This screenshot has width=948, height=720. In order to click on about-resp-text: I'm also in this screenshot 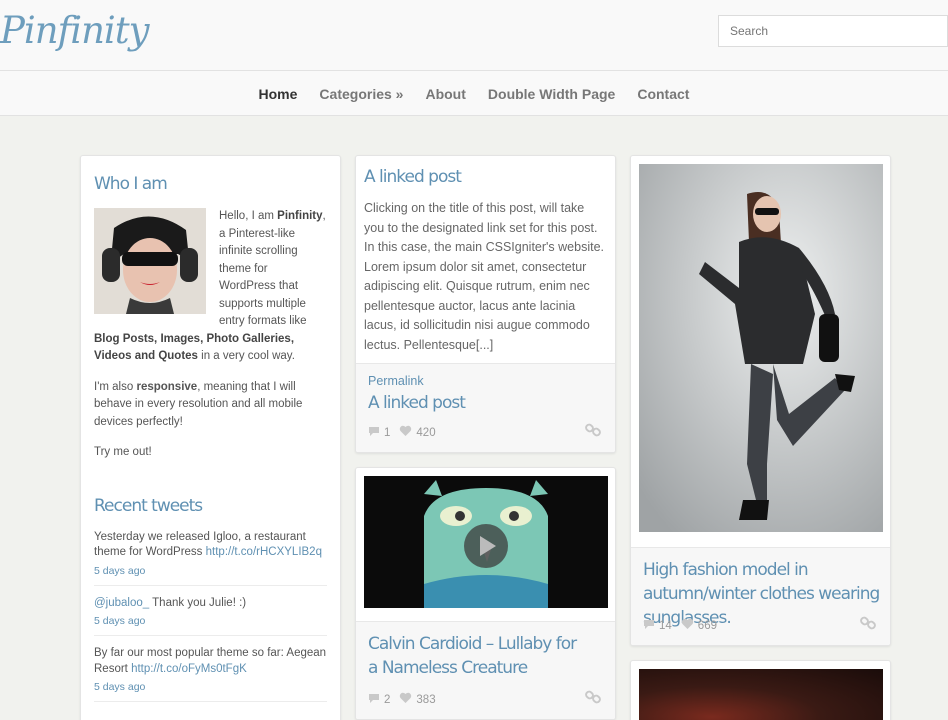, I will do `click(115, 386)`.